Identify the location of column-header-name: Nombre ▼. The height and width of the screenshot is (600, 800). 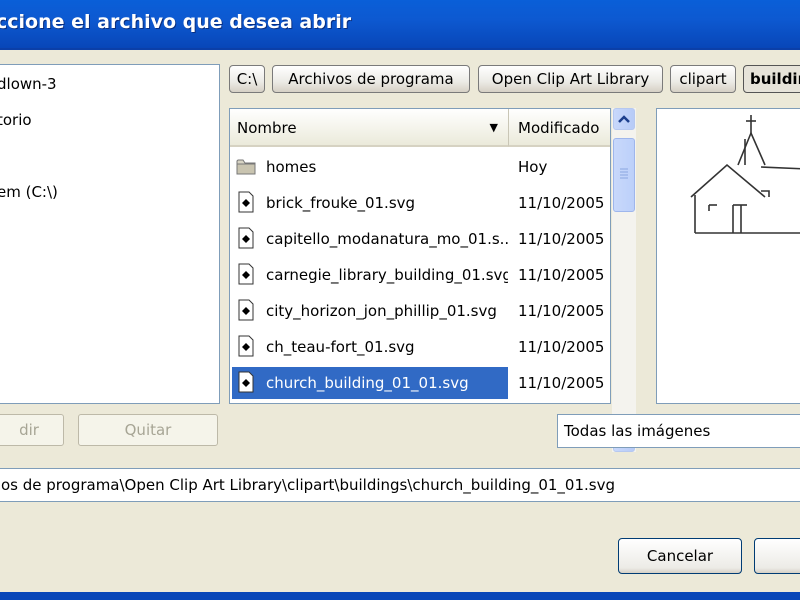
(369, 128).